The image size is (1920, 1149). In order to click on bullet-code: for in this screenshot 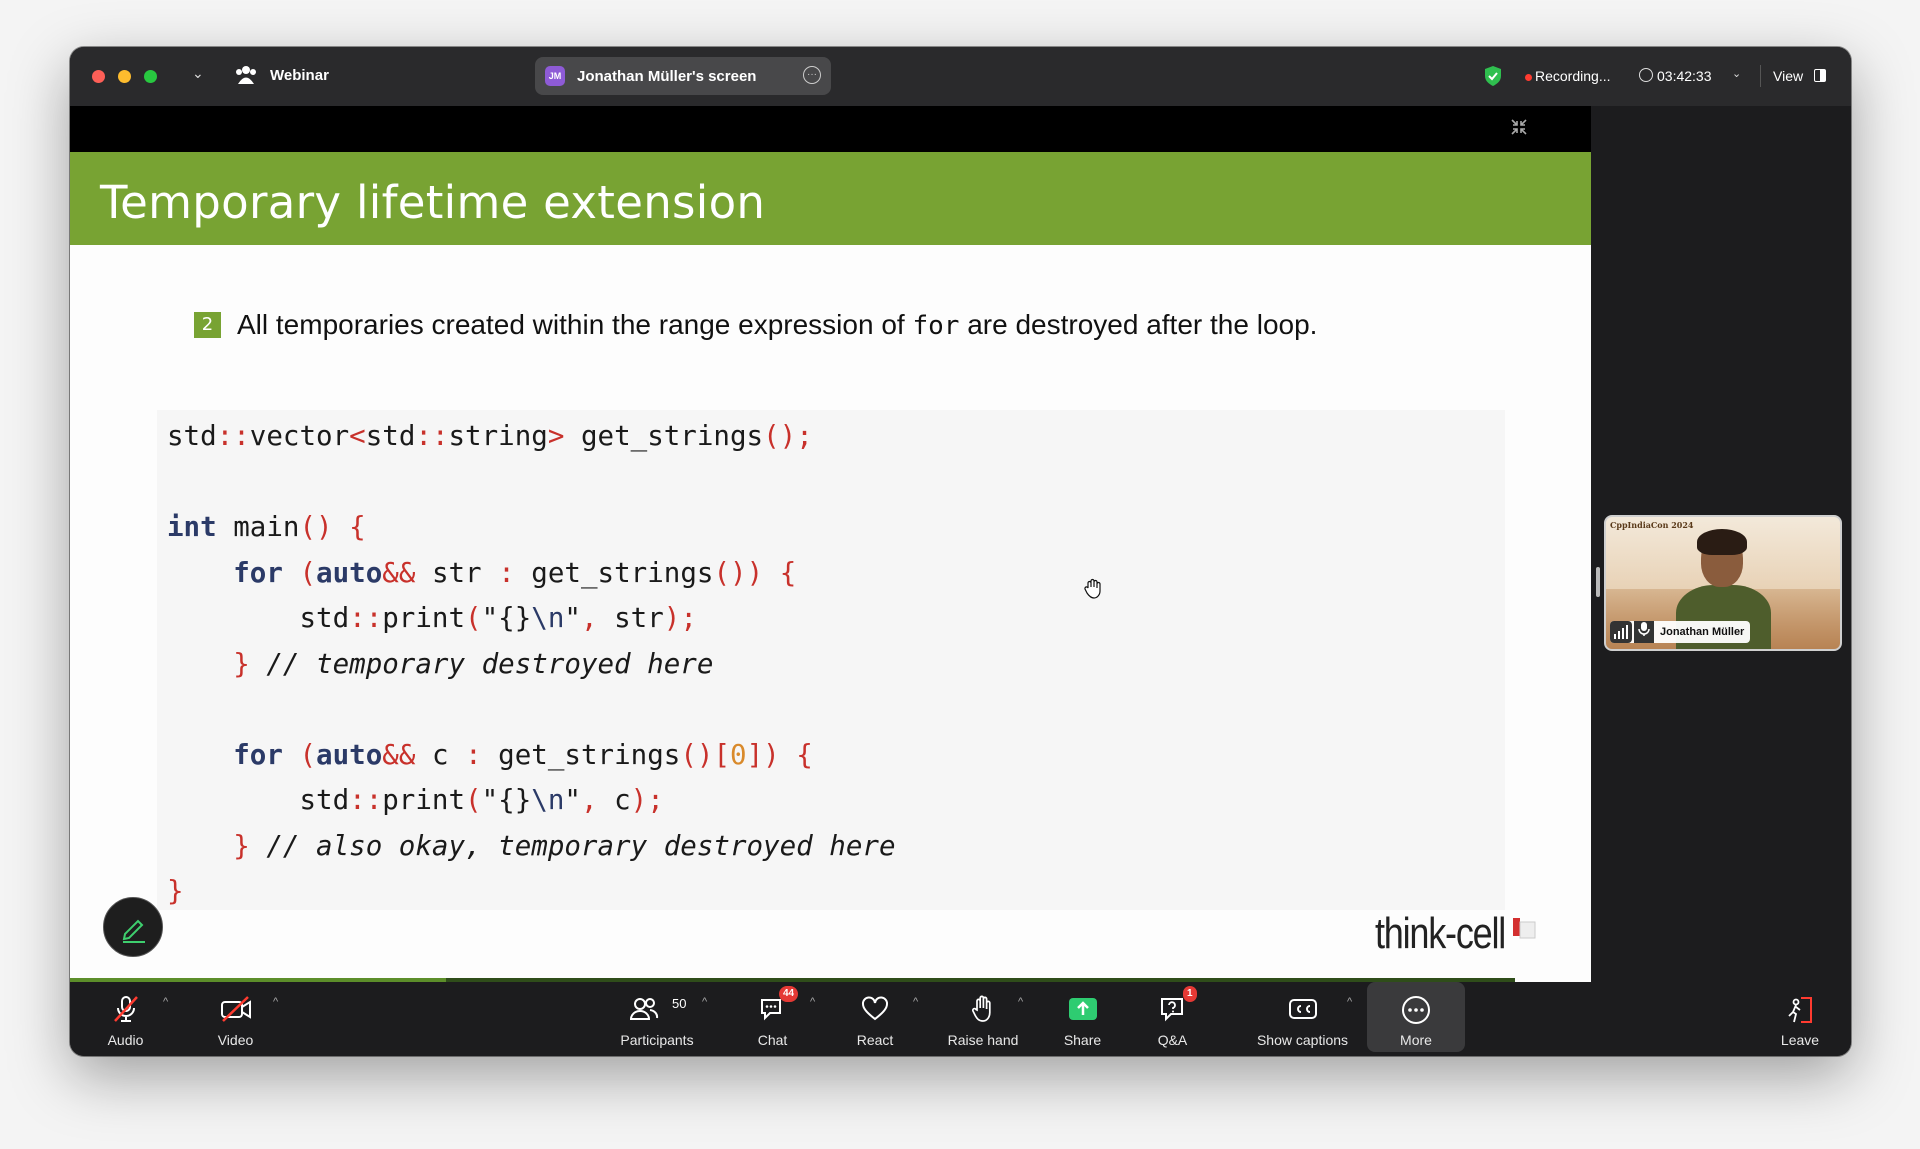, I will do `click(936, 326)`.